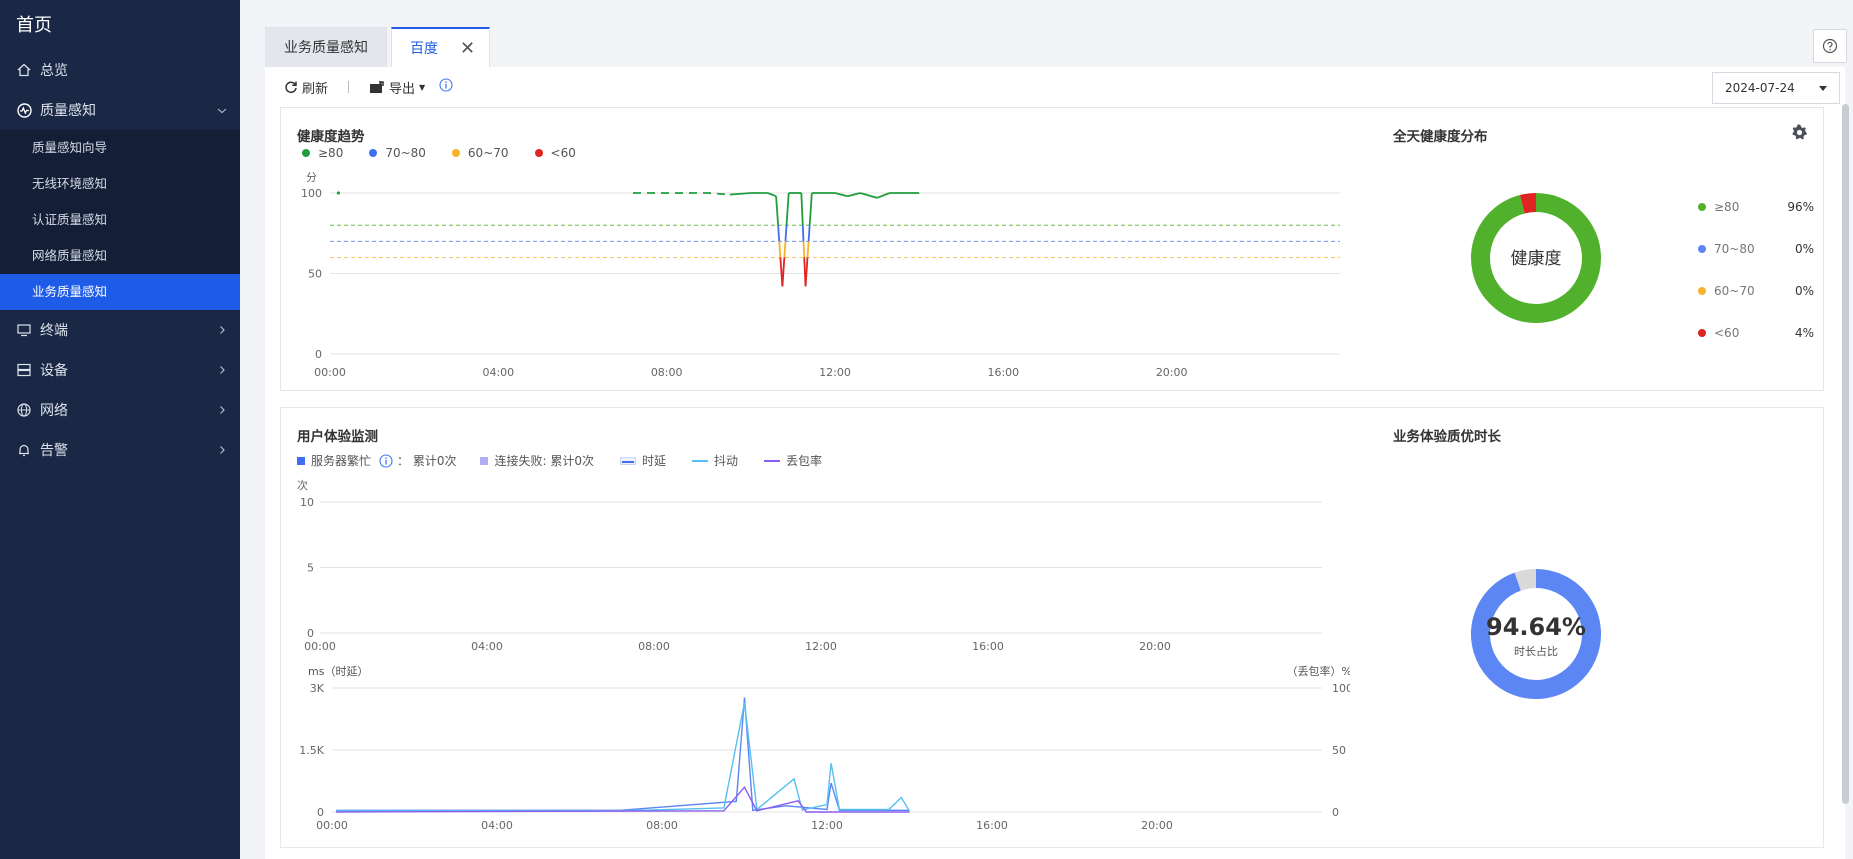 Image resolution: width=1853 pixels, height=859 pixels. What do you see at coordinates (422, 87) in the screenshot?
I see `caret-down-icon: ▼` at bounding box center [422, 87].